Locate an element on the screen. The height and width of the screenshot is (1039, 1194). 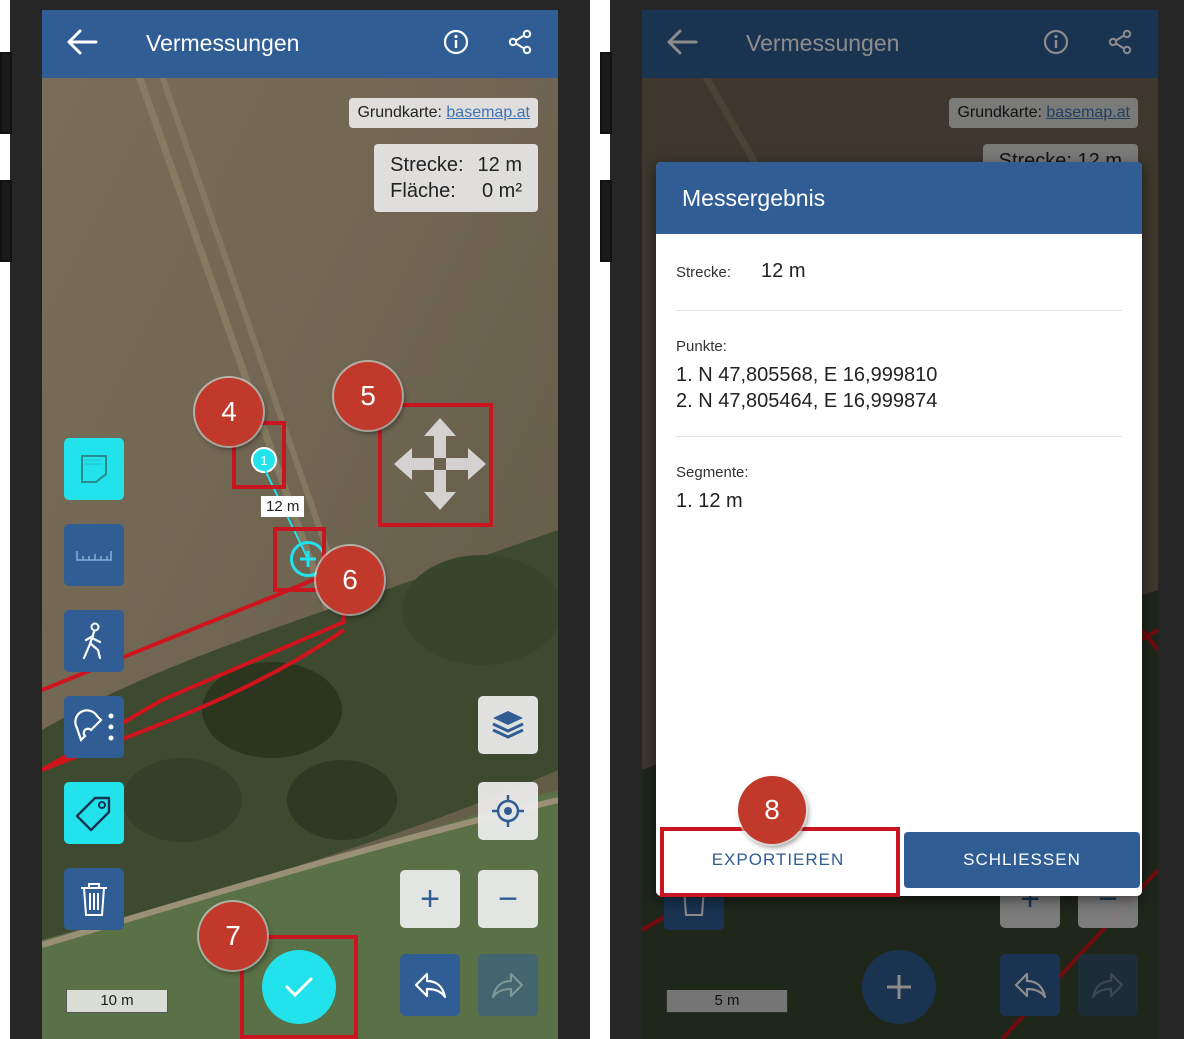
undo-icon is located at coordinates (430, 985).